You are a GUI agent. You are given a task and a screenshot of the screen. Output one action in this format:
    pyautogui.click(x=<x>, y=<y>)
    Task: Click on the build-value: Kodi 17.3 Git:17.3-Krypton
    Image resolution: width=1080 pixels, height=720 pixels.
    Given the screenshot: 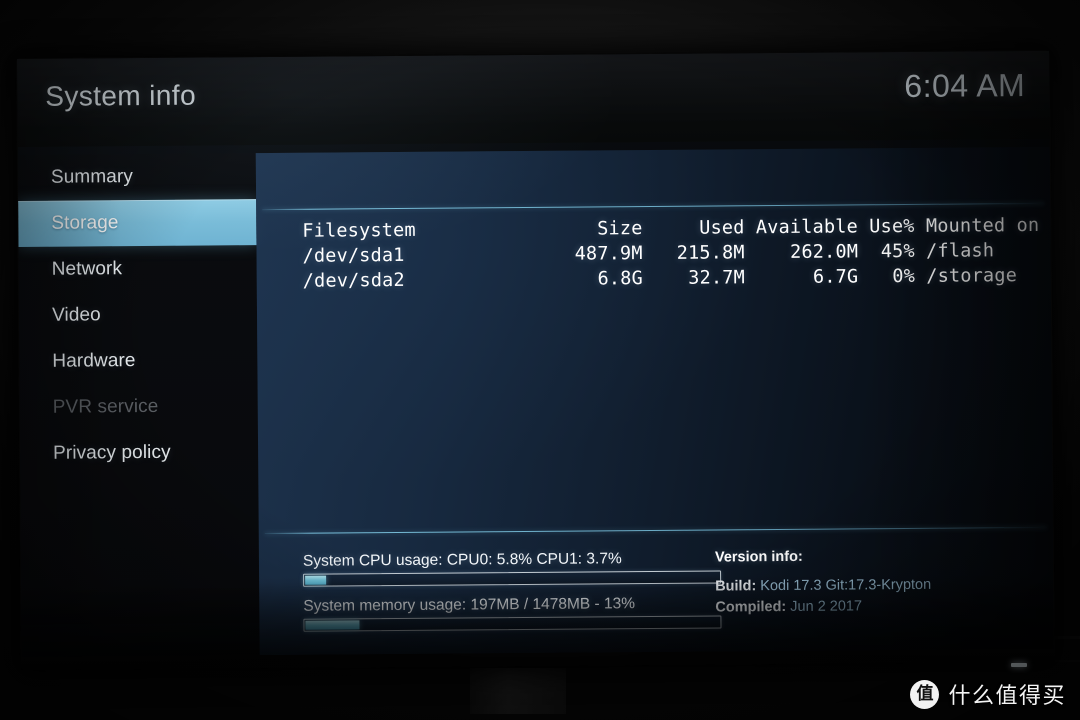 What is the action you would take?
    pyautogui.click(x=846, y=585)
    